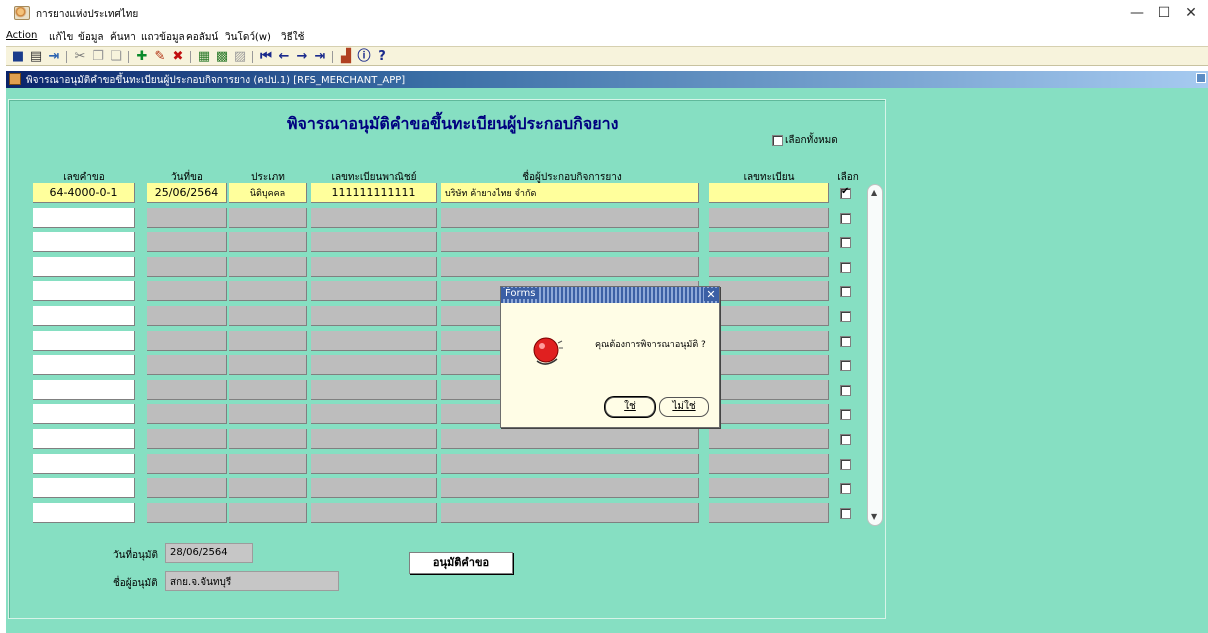 The image size is (1208, 633). Describe the element at coordinates (302, 56) in the screenshot. I see `next-record-icon: →` at that location.